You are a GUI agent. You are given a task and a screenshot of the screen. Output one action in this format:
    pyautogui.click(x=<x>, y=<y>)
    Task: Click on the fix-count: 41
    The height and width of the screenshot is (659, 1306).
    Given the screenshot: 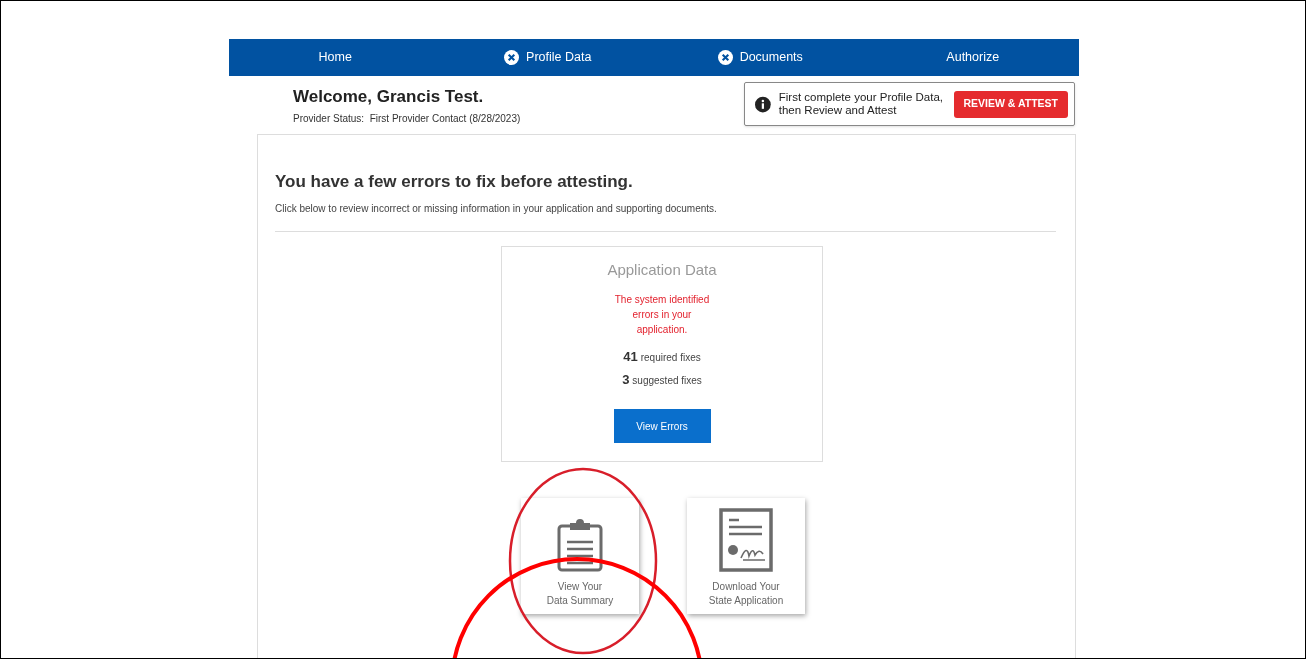 What is the action you would take?
    pyautogui.click(x=630, y=357)
    